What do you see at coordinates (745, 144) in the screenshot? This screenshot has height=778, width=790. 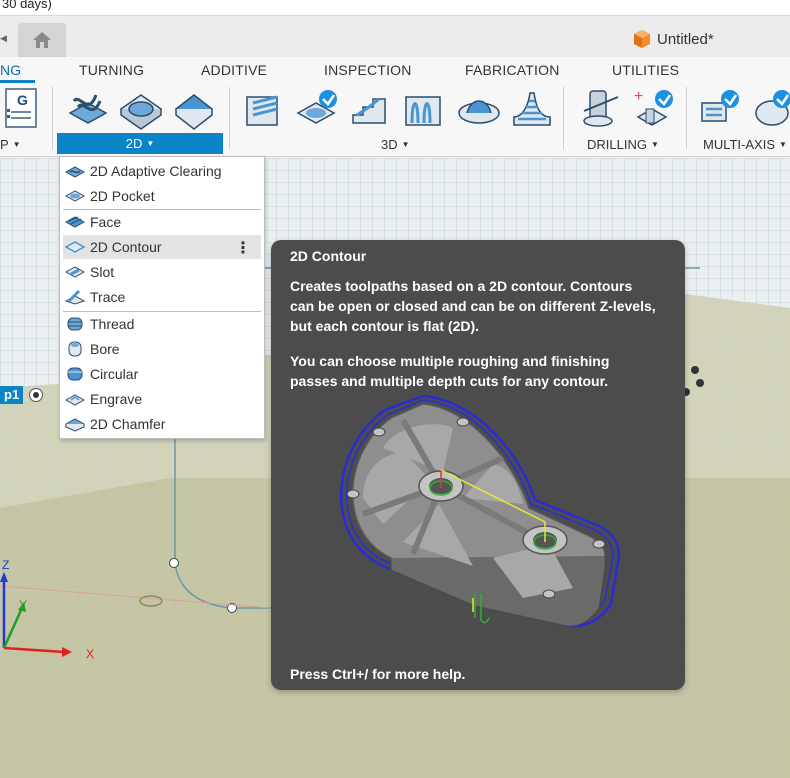 I see `multi-axis-group-dropdown: MULTI-AXIS ▼` at bounding box center [745, 144].